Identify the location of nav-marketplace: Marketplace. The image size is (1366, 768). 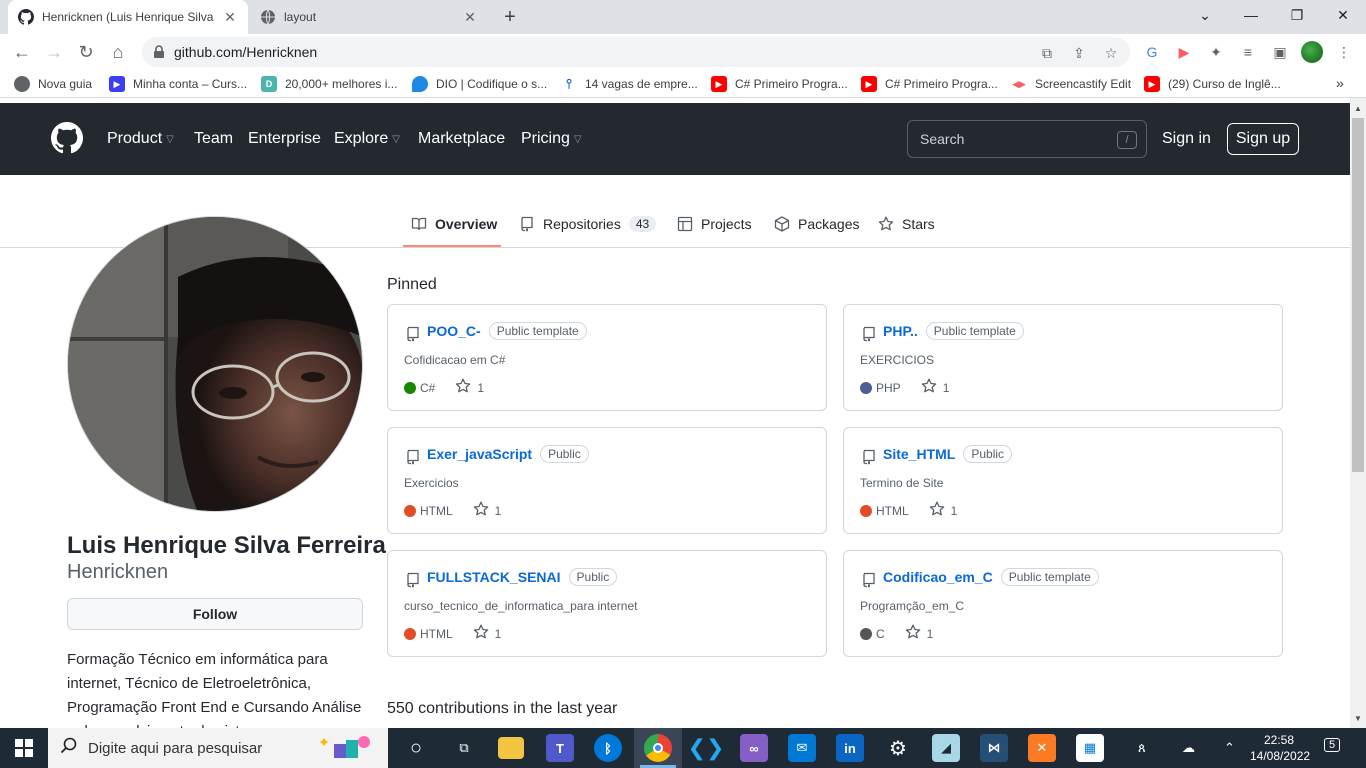
(461, 139).